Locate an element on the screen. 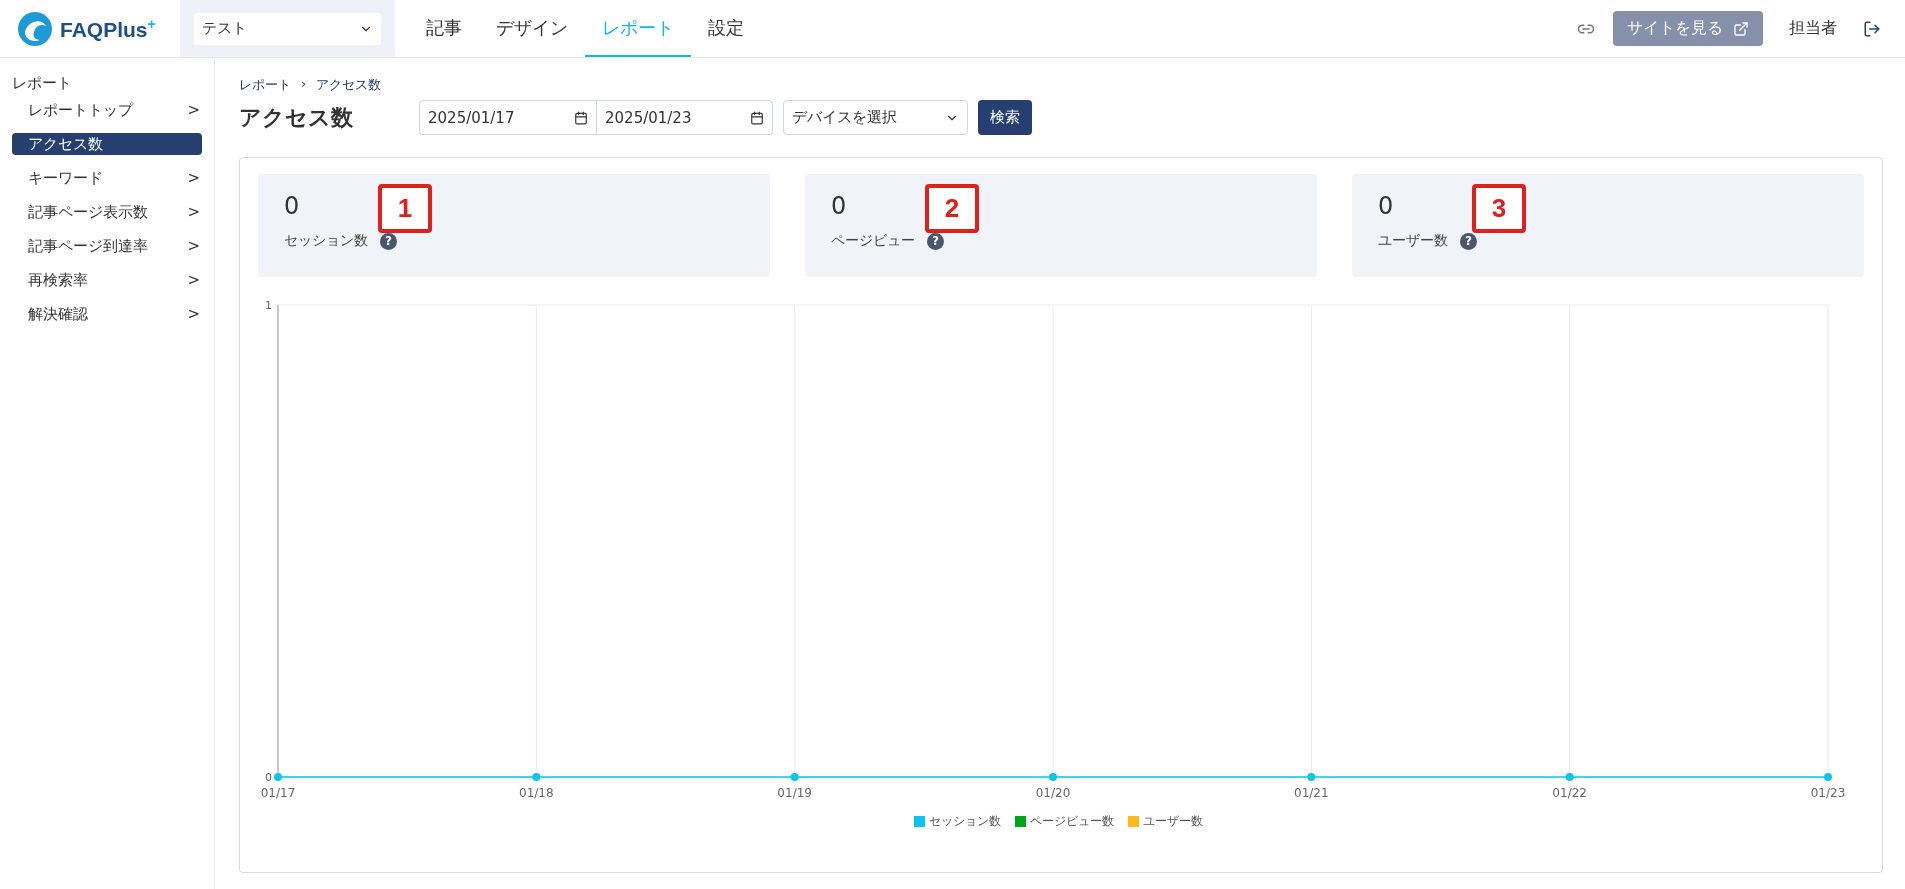  x-axis-label: 01/17 is located at coordinates (278, 793).